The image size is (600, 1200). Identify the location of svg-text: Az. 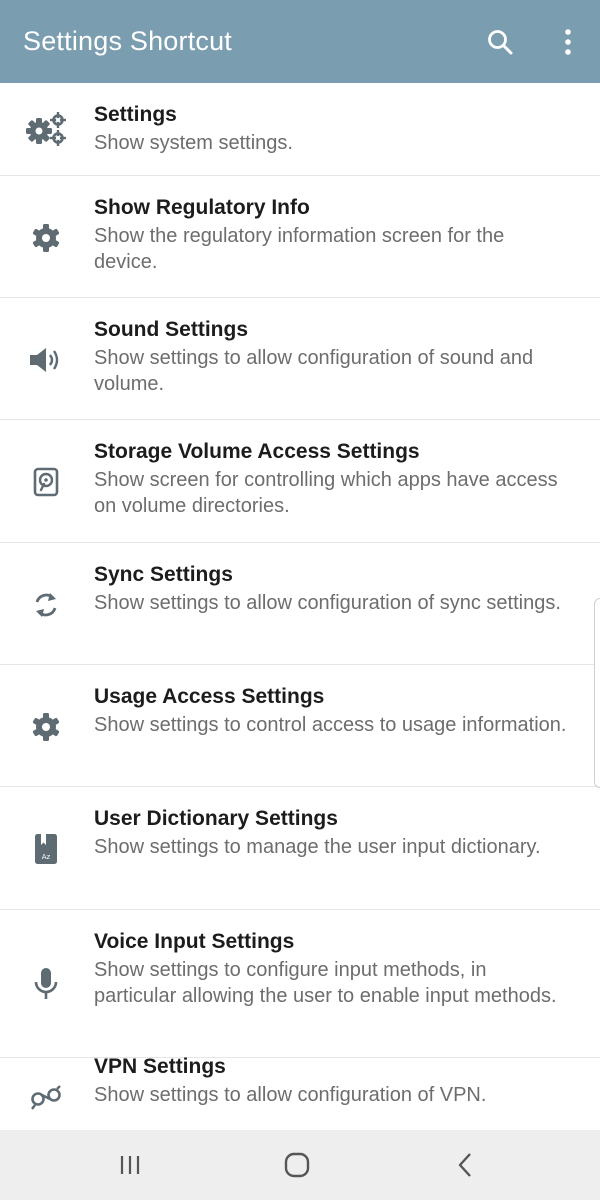
(46, 857).